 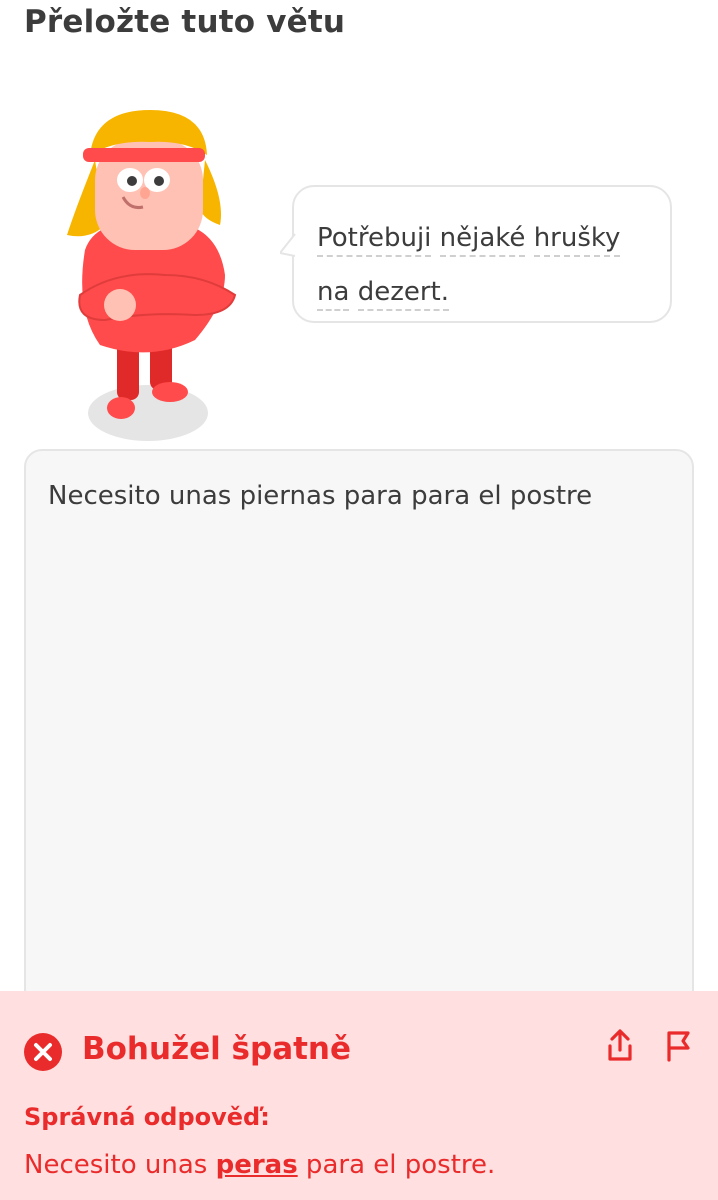 I want to click on bubble-tail, so click(x=288, y=245).